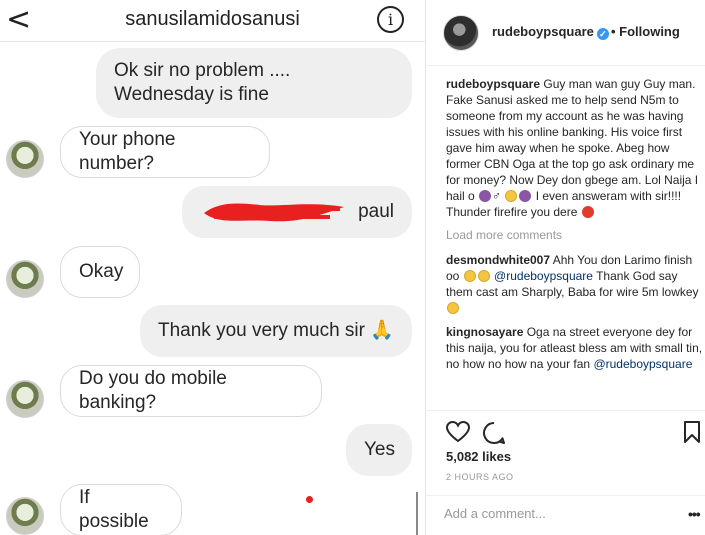  I want to click on post-timestamp: 2 HOURS AGO, so click(480, 477).